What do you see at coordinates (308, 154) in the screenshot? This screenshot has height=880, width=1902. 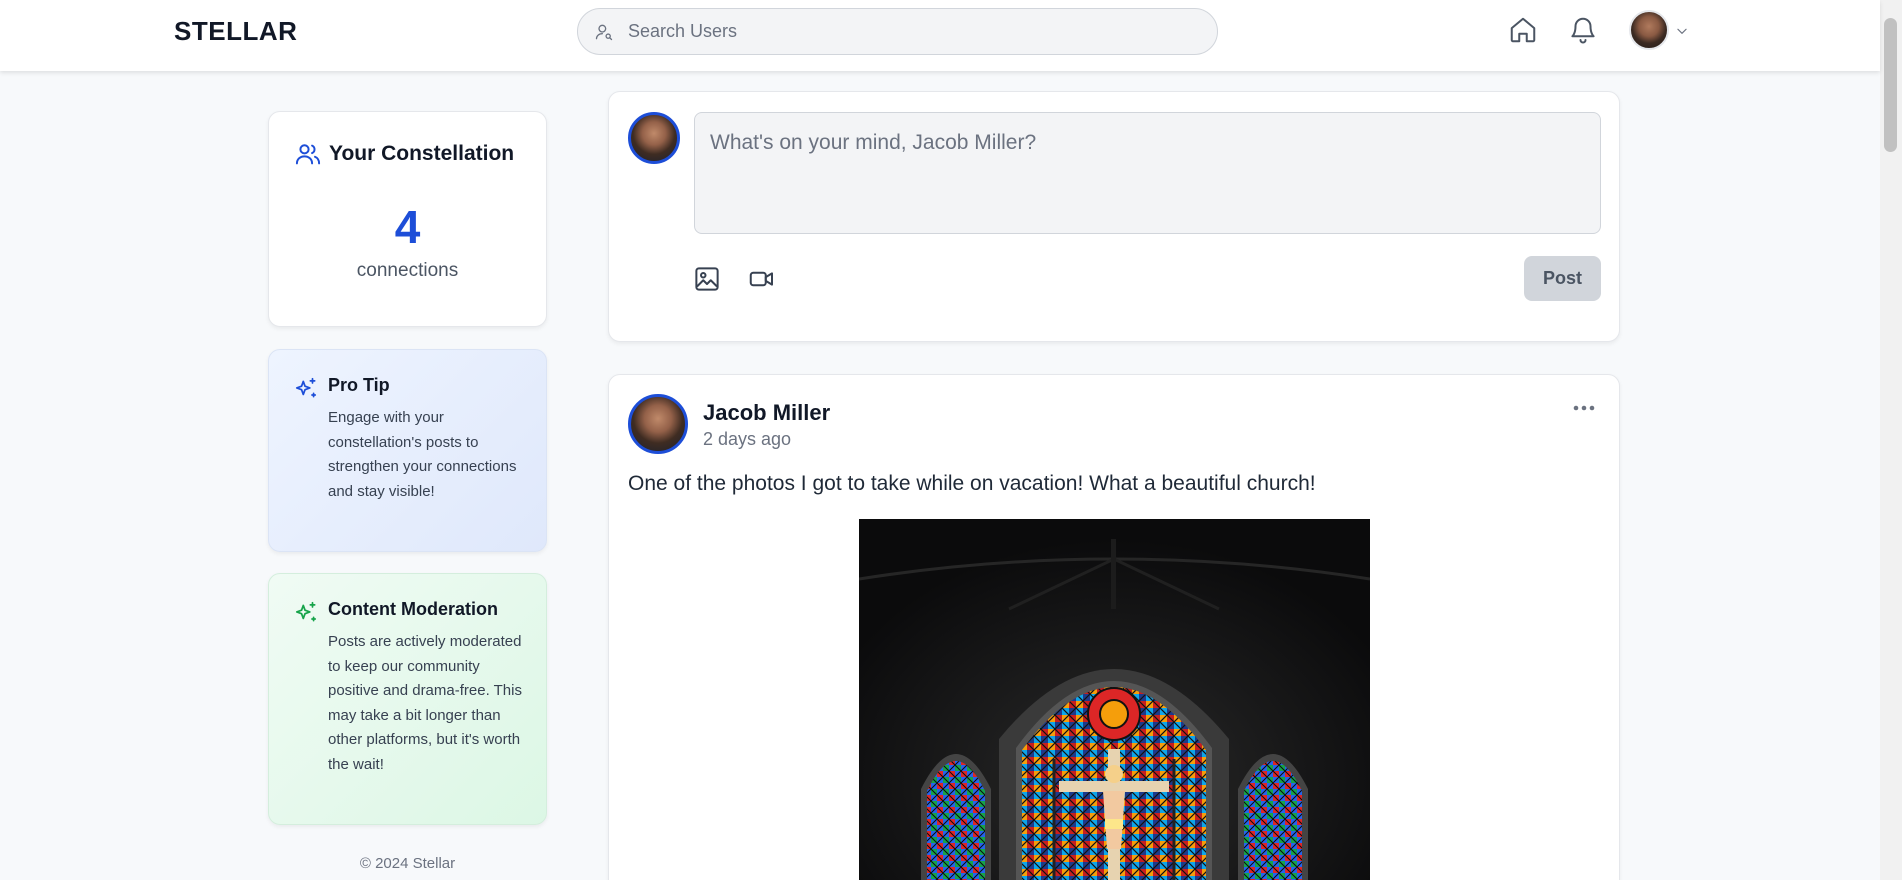 I see `users-icon` at bounding box center [308, 154].